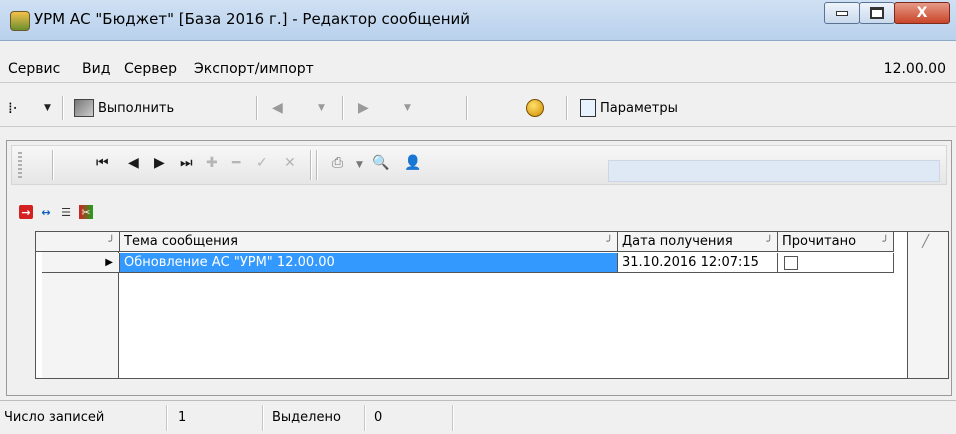 The image size is (956, 434). Describe the element at coordinates (412, 163) in the screenshot. I see `user-icon: 👤` at that location.